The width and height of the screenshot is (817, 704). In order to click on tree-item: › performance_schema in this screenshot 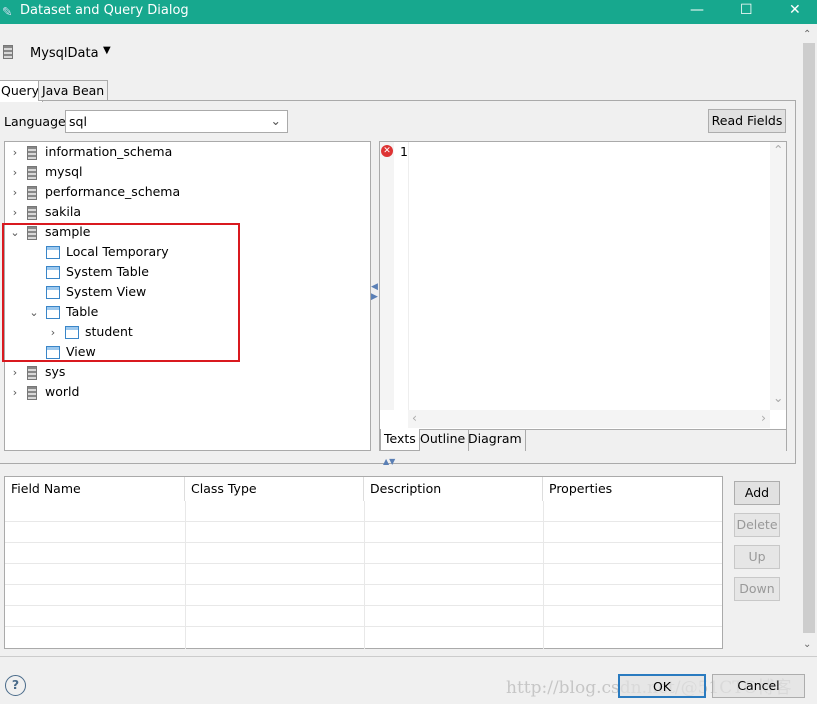, I will do `click(94, 192)`.